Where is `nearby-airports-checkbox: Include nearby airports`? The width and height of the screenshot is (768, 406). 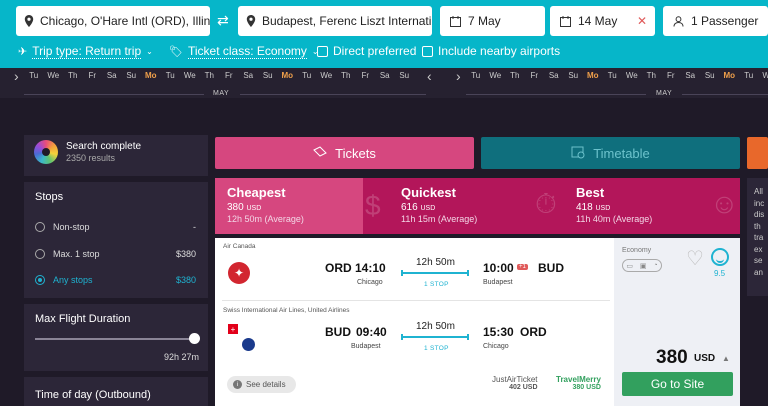
nearby-airports-checkbox: Include nearby airports is located at coordinates (491, 51).